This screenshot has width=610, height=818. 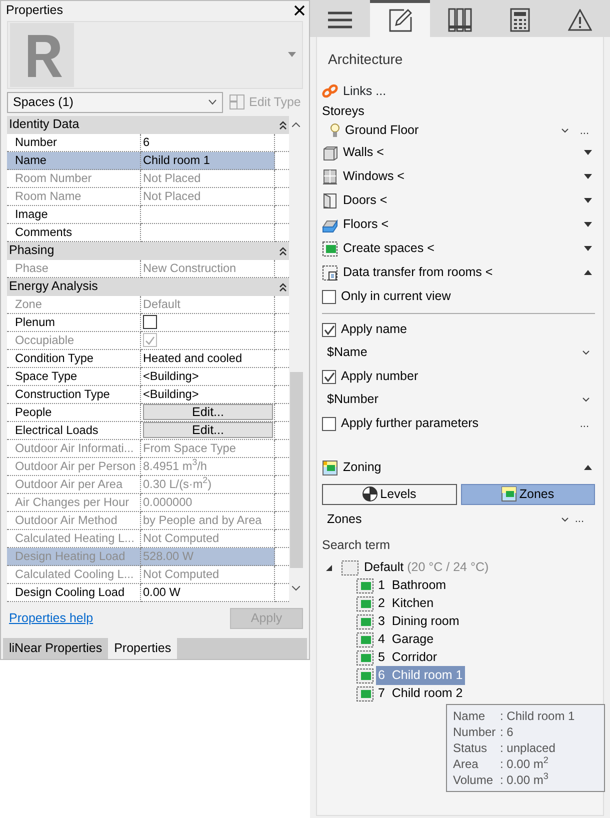 I want to click on search-field: Search term, so click(x=422, y=544).